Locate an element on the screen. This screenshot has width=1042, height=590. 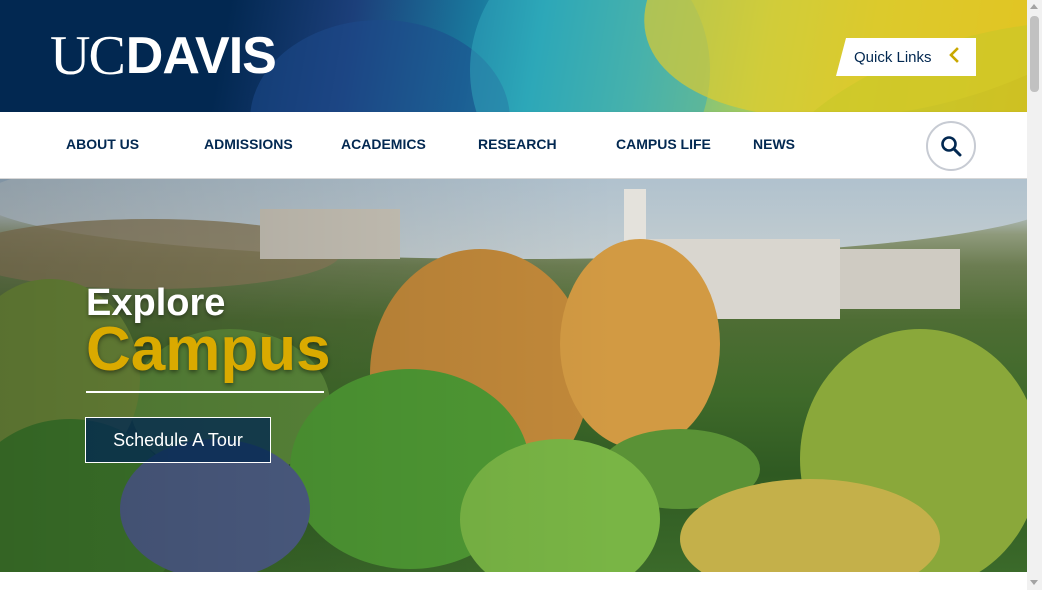
scroll-down-arrow-icon is located at coordinates (1034, 582).